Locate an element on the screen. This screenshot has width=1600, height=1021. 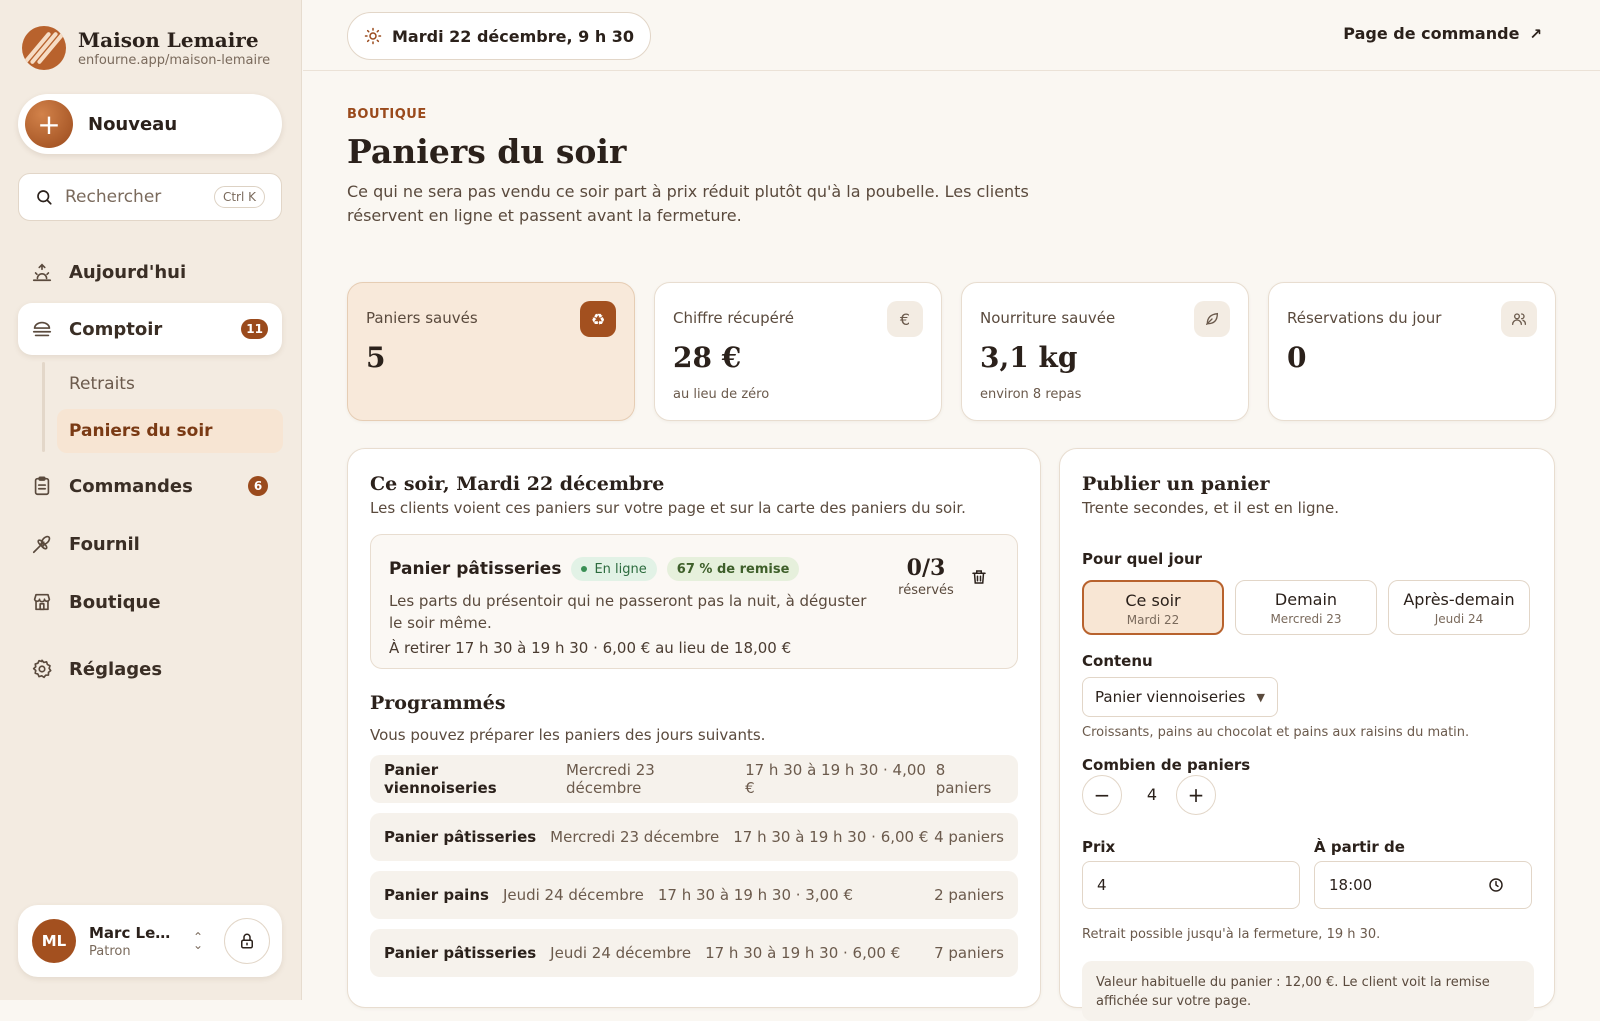
page-title: Paniers du soir is located at coordinates (487, 151).